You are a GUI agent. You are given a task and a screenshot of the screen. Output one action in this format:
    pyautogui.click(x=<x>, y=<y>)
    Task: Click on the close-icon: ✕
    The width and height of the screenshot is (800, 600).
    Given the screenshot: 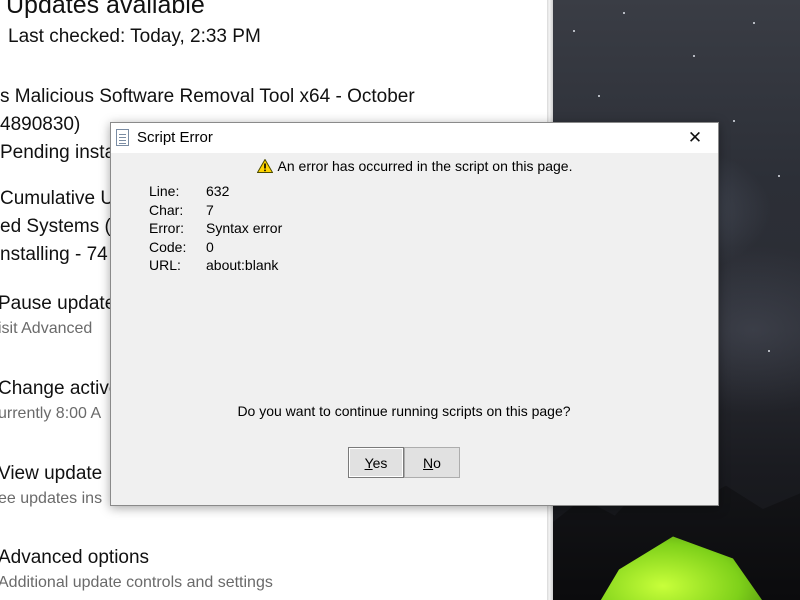 What is the action you would take?
    pyautogui.click(x=695, y=138)
    